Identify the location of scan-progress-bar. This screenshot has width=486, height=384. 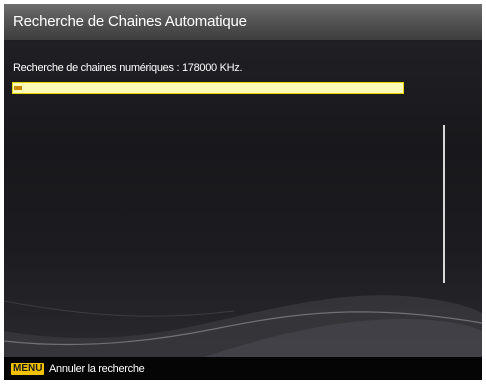
(208, 88).